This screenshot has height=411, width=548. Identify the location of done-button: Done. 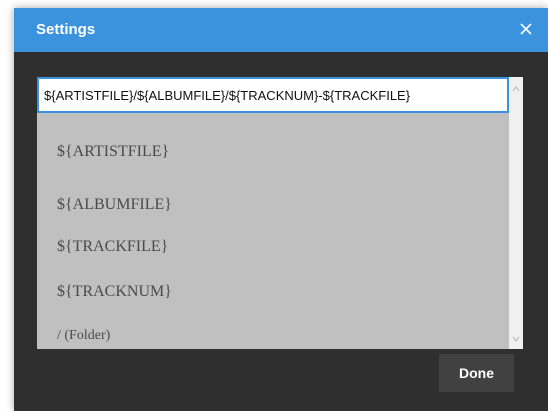
(476, 373).